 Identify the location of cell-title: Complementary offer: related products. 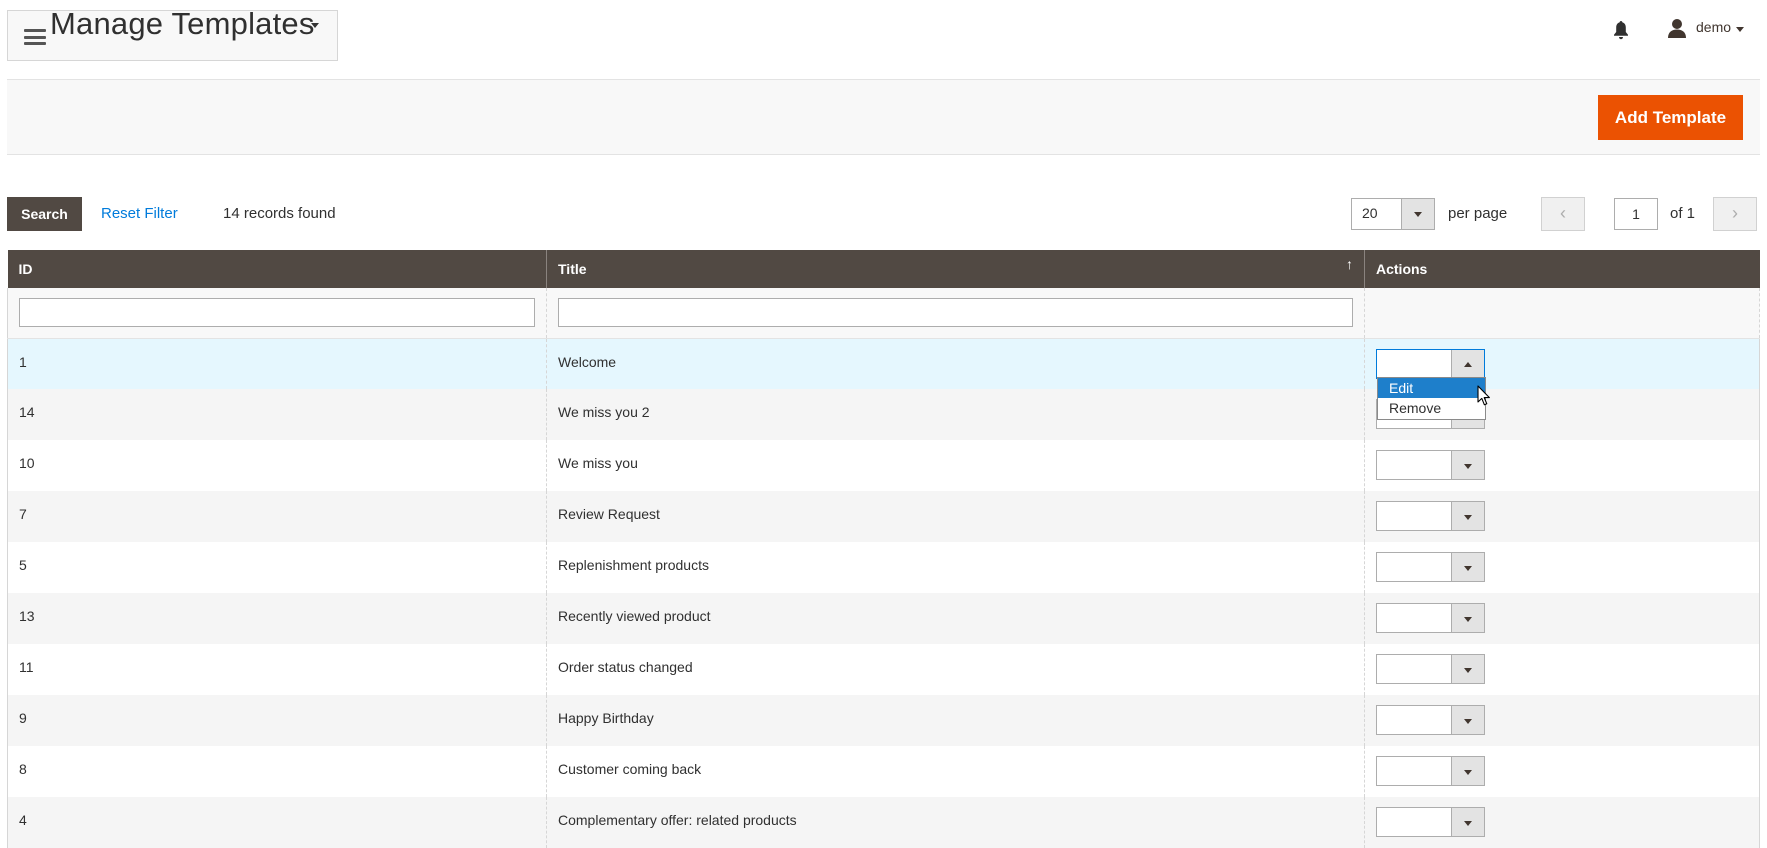
(955, 822).